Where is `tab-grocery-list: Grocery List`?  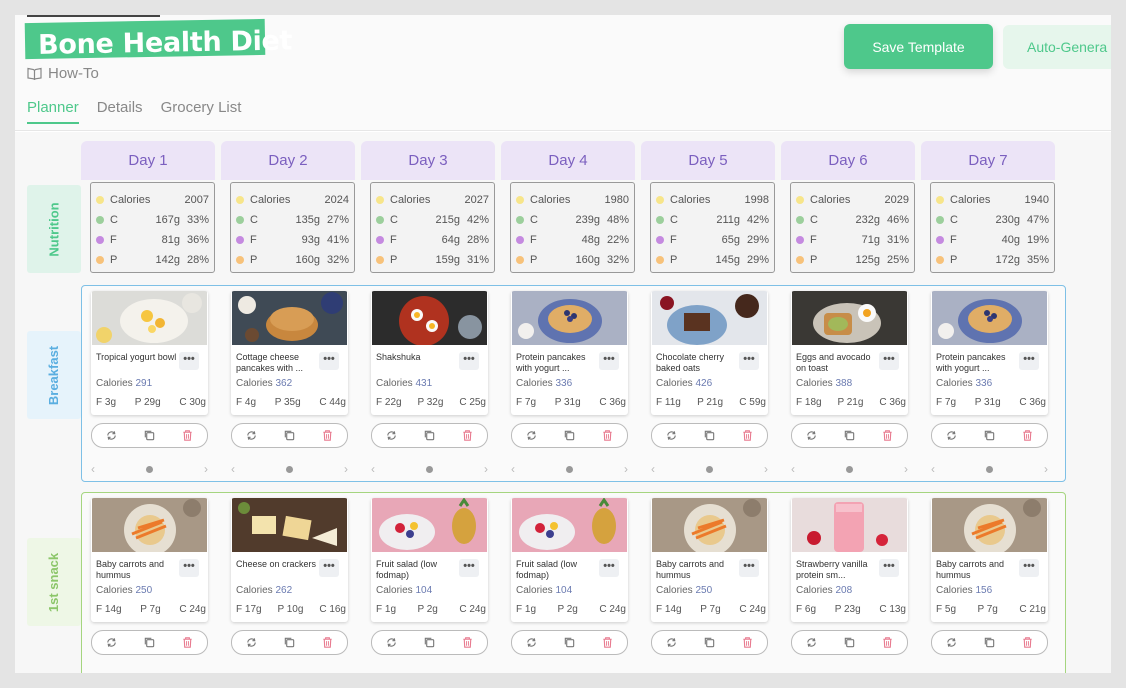
tab-grocery-list: Grocery List is located at coordinates (201, 111).